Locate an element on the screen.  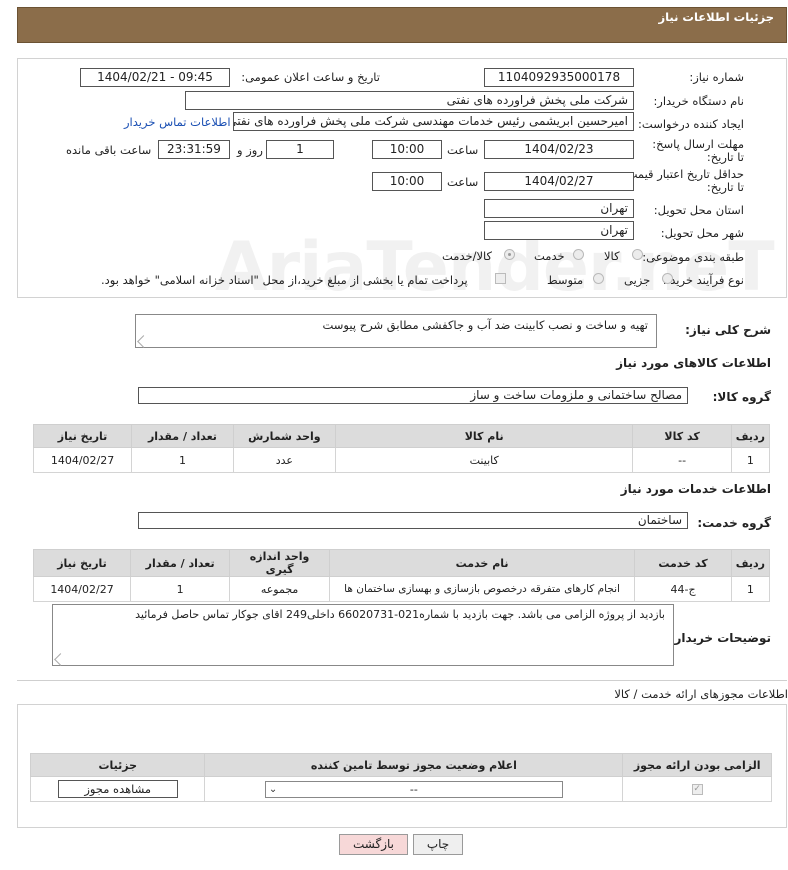
services-col-row: ردیف is located at coordinates (750, 563).